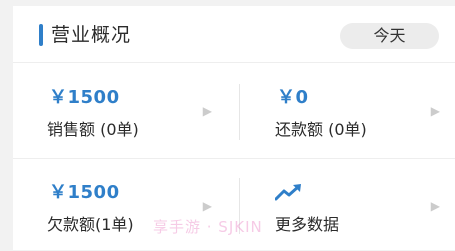 The width and height of the screenshot is (455, 251). Describe the element at coordinates (91, 35) in the screenshot. I see `card-title: 营业概况` at that location.